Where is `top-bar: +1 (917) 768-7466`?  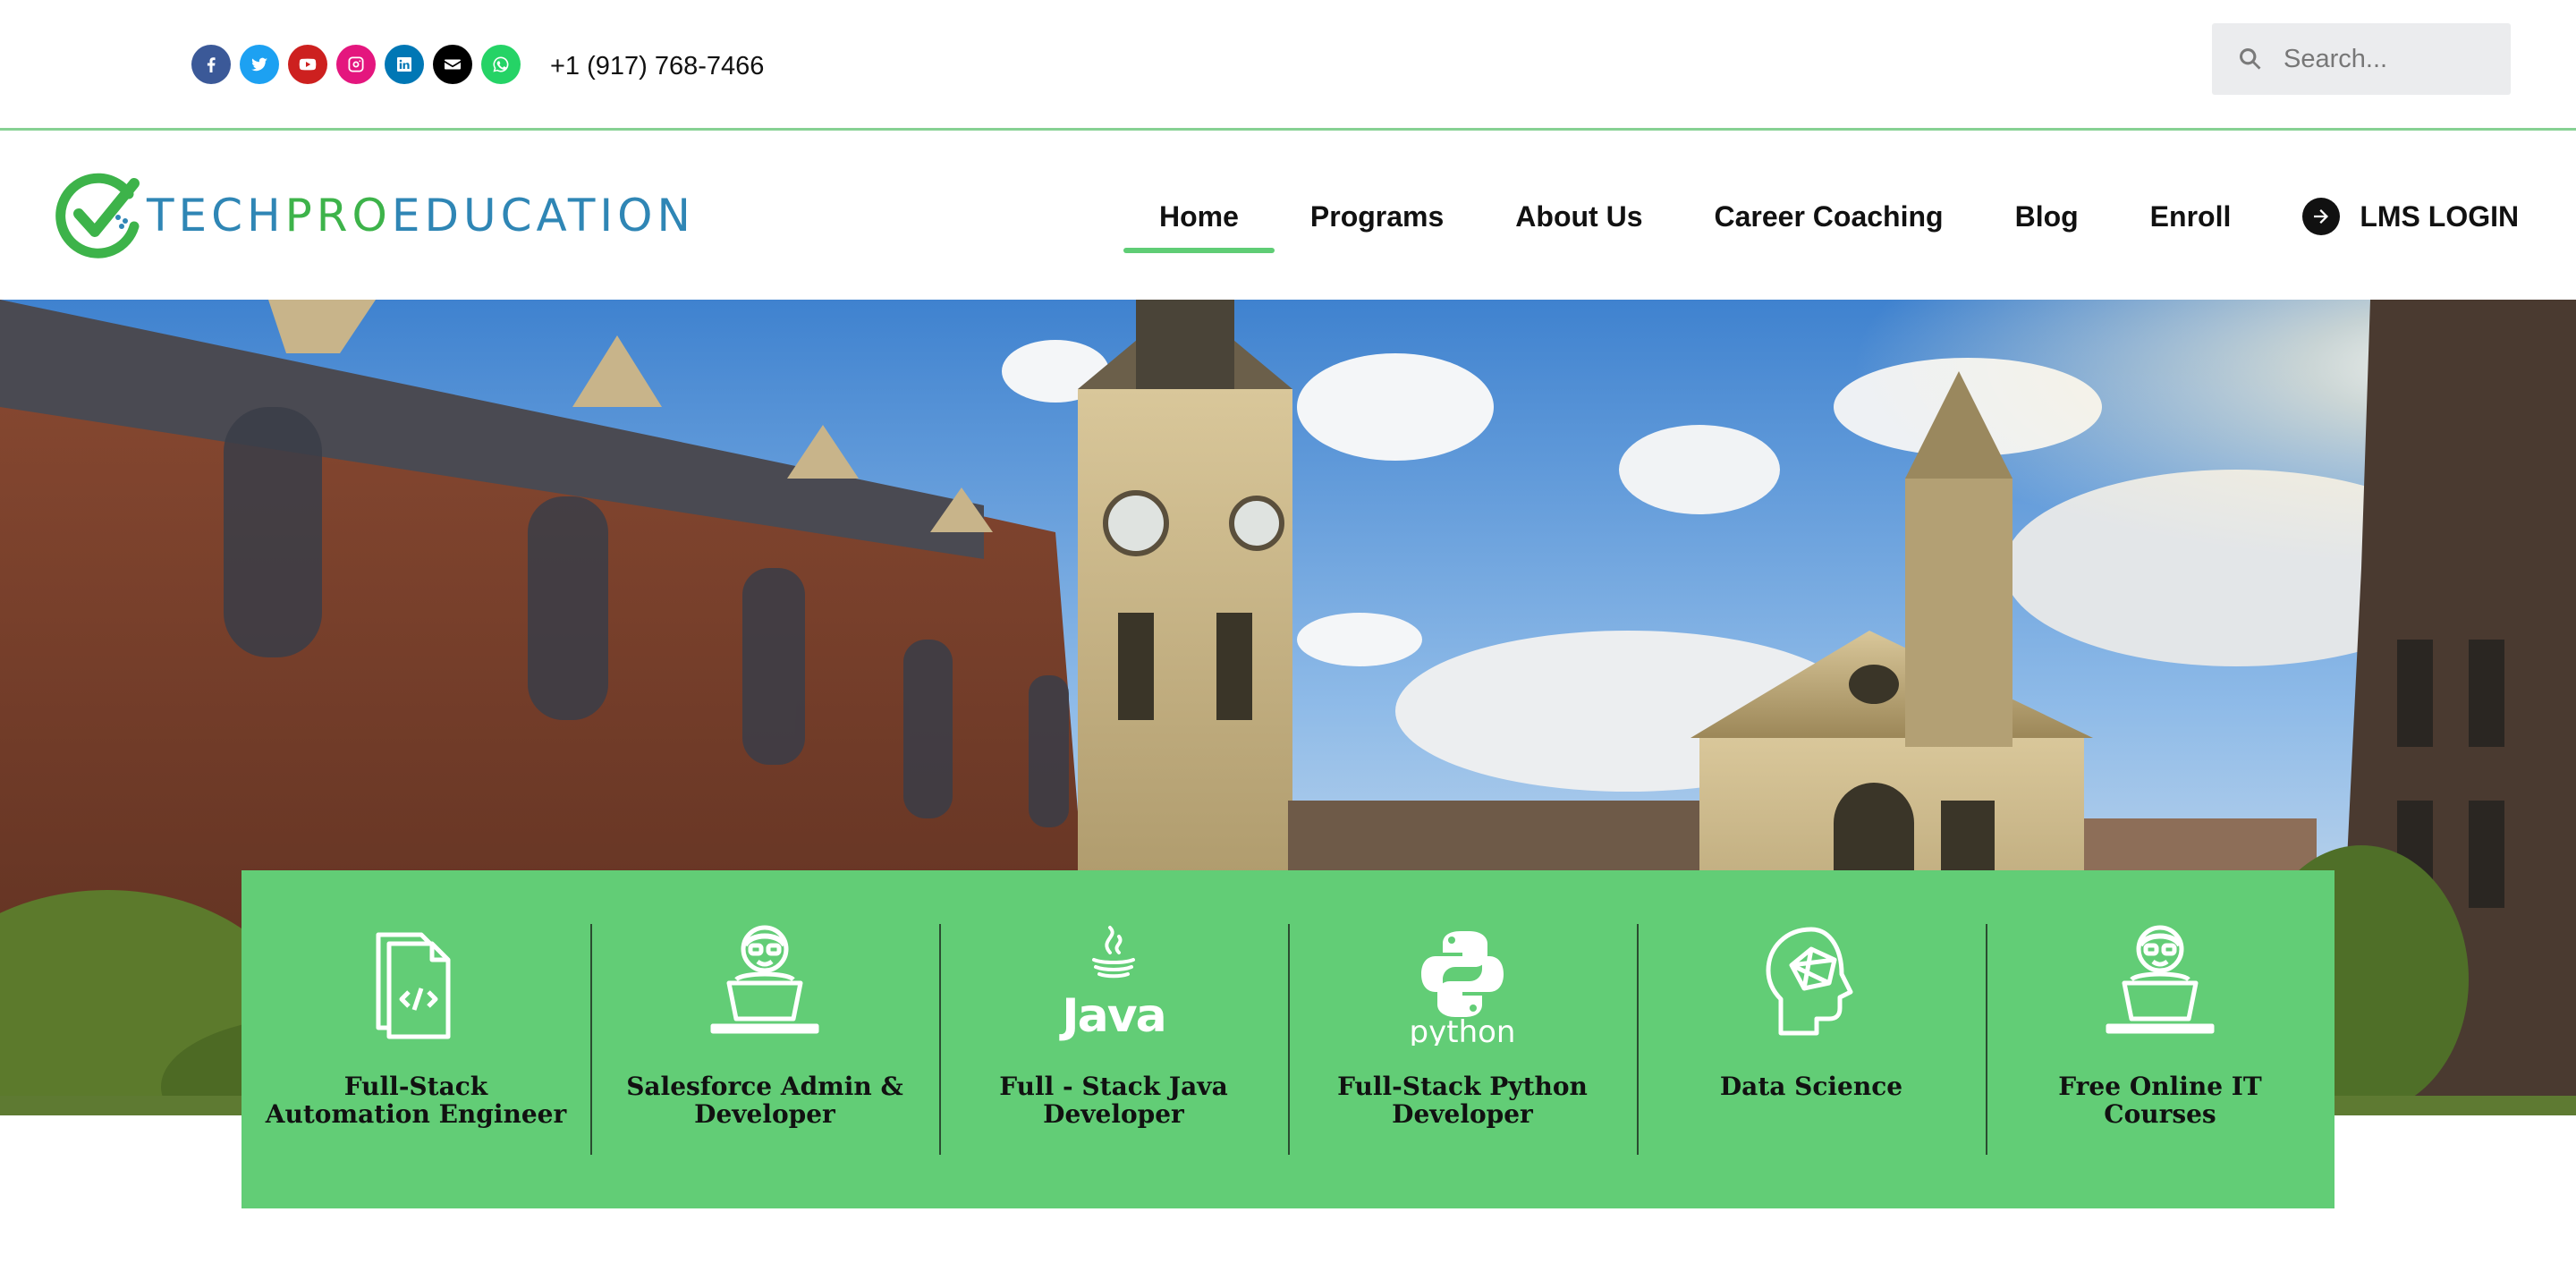
top-bar: +1 (917) 768-7466 is located at coordinates (1288, 65).